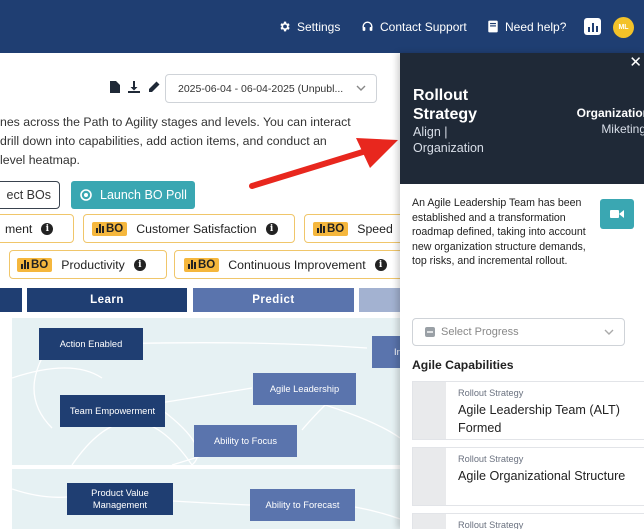 The height and width of the screenshot is (529, 644). I want to click on stage-label: Learn, so click(107, 300).